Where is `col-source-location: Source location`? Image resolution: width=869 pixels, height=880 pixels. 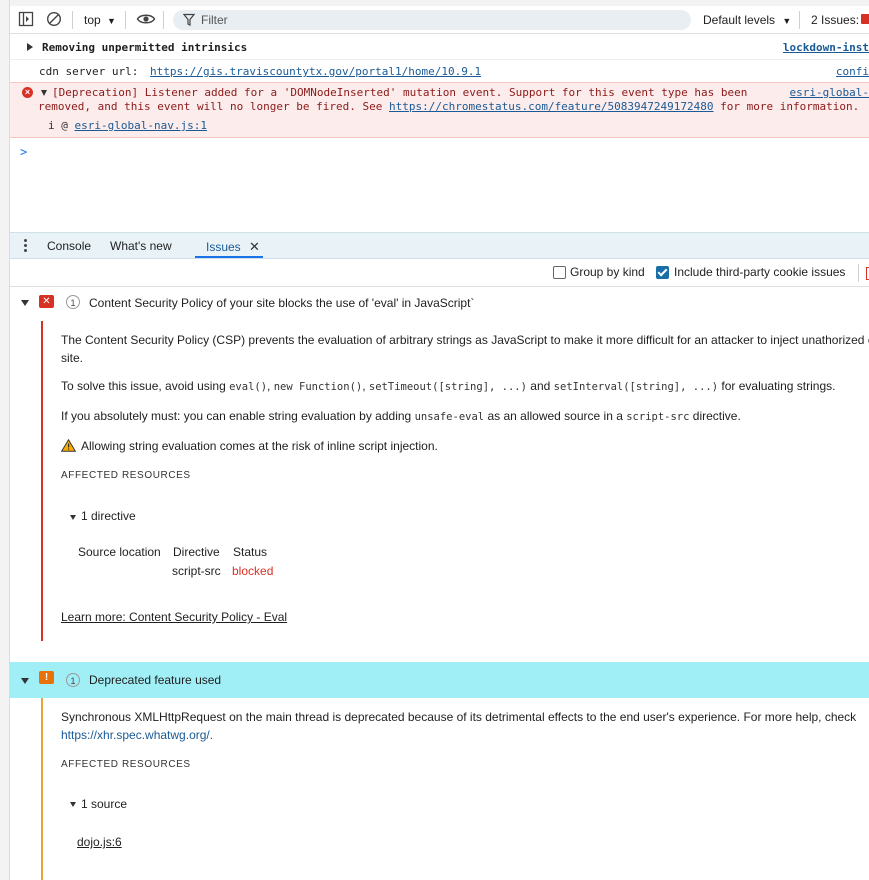
col-source-location: Source location is located at coordinates (119, 552).